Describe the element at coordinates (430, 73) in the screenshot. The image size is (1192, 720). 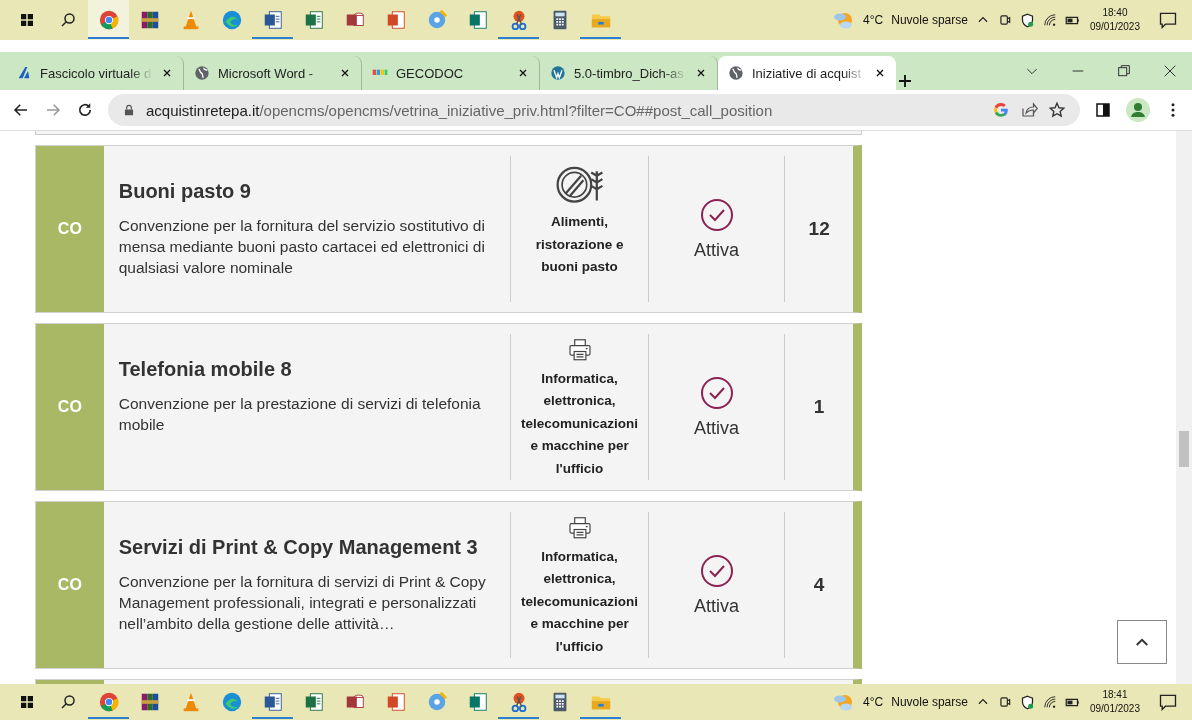
I see `tab-title: GECODOC` at that location.